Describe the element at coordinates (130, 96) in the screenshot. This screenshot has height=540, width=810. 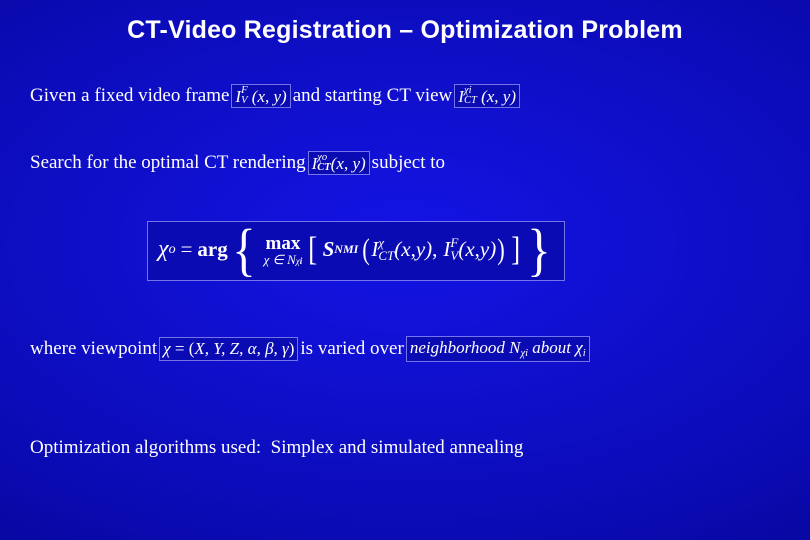
I see `line1-text-part1: Given a fixed video frame` at that location.